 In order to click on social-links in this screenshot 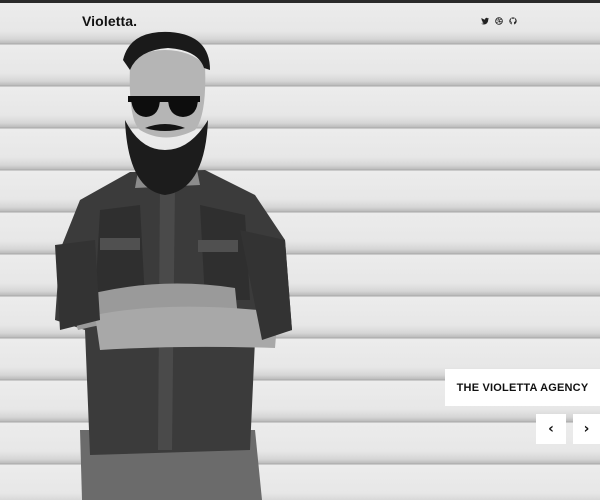, I will do `click(499, 21)`.